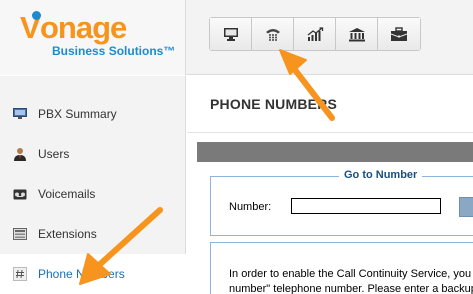 This screenshot has width=473, height=294. I want to click on sidebar-item-voicemails: Voicemails, so click(93, 194).